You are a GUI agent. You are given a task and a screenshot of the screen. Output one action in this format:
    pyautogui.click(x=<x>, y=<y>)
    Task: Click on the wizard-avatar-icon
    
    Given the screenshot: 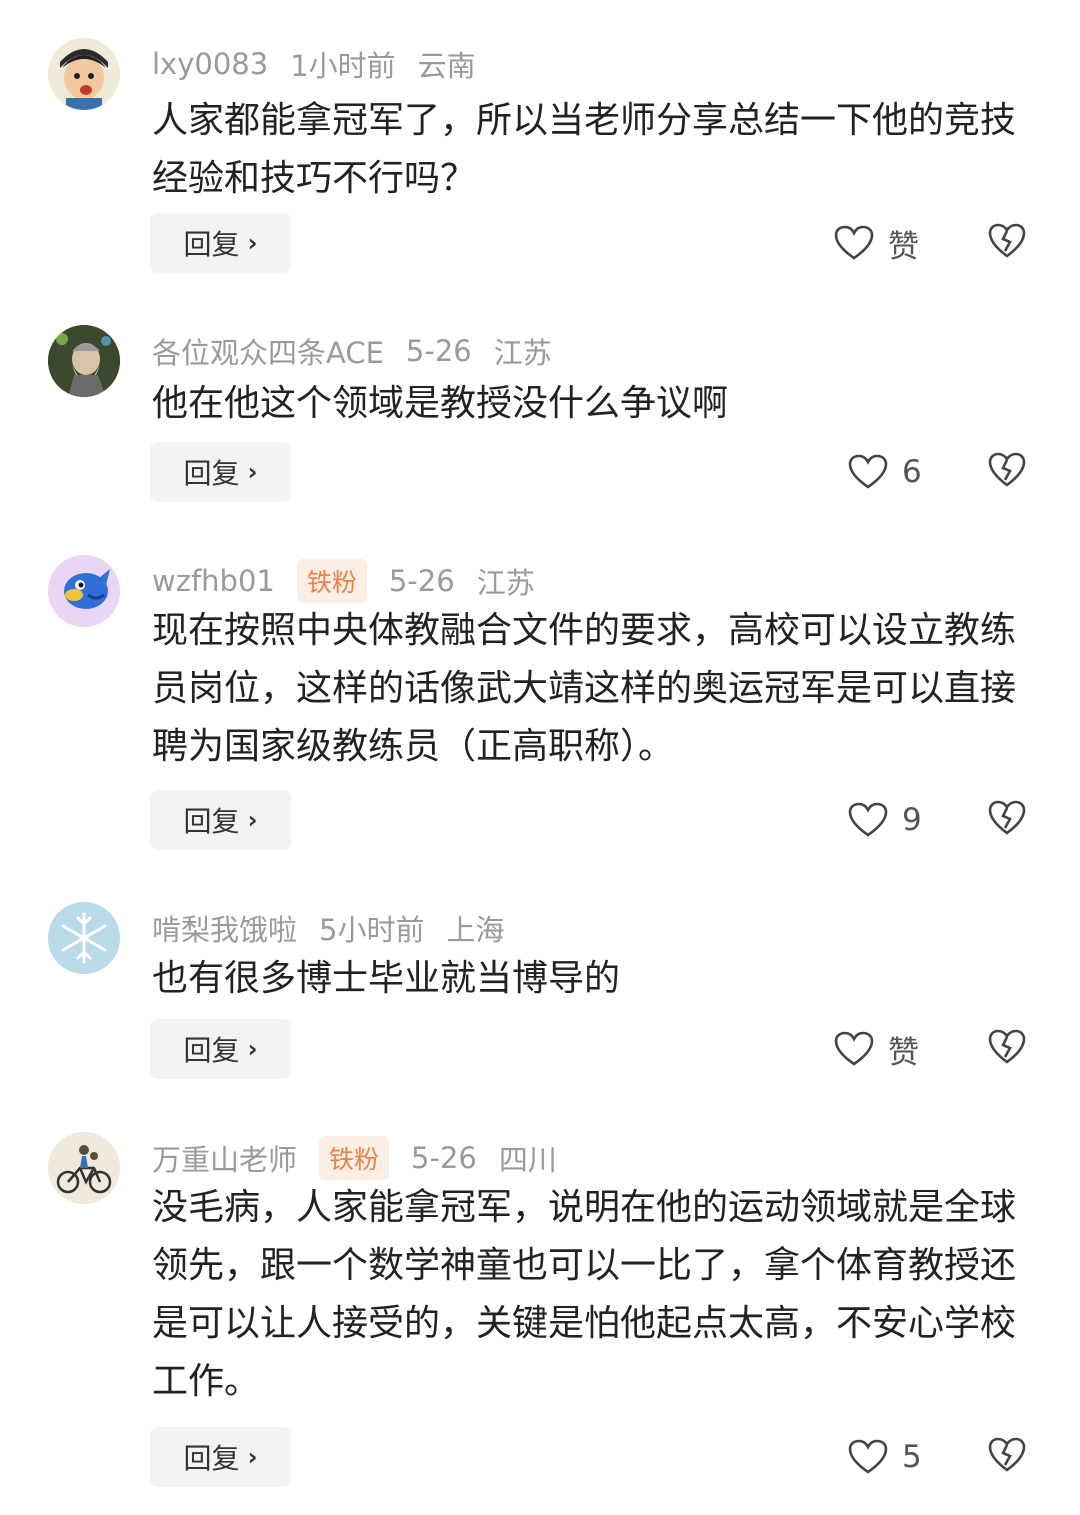 What is the action you would take?
    pyautogui.click(x=84, y=361)
    